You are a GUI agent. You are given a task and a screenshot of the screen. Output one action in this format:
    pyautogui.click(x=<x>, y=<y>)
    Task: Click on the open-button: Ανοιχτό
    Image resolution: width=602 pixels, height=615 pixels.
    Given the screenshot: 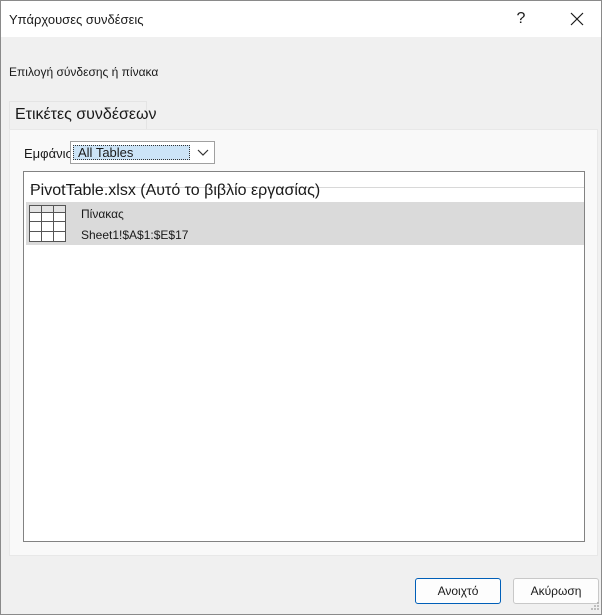 What is the action you would take?
    pyautogui.click(x=458, y=591)
    